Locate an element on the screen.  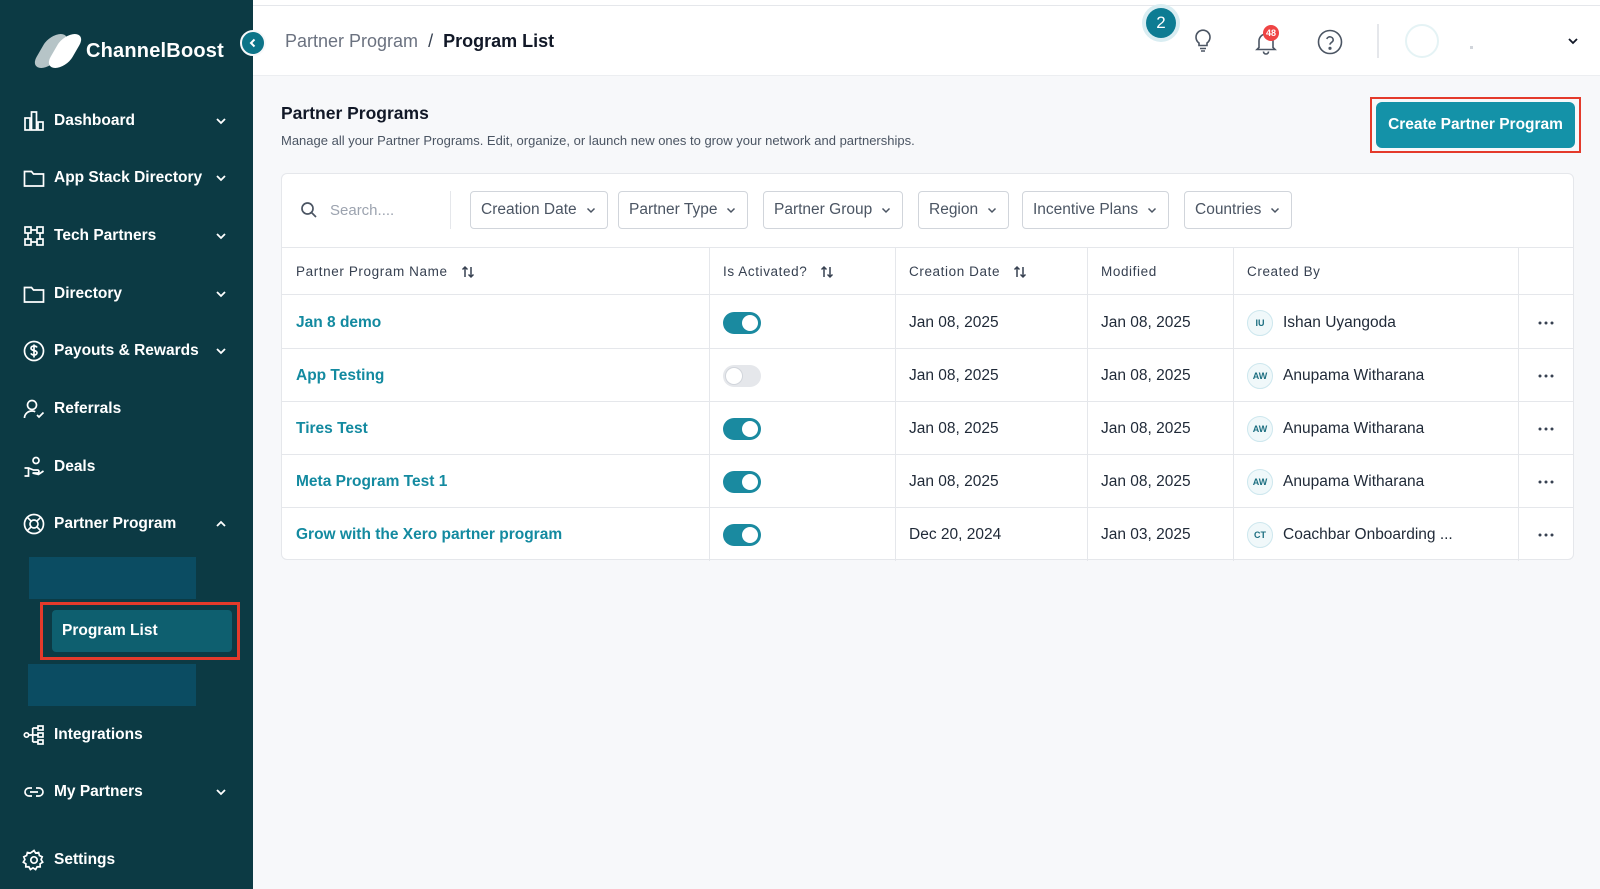
help-icon is located at coordinates (1330, 42).